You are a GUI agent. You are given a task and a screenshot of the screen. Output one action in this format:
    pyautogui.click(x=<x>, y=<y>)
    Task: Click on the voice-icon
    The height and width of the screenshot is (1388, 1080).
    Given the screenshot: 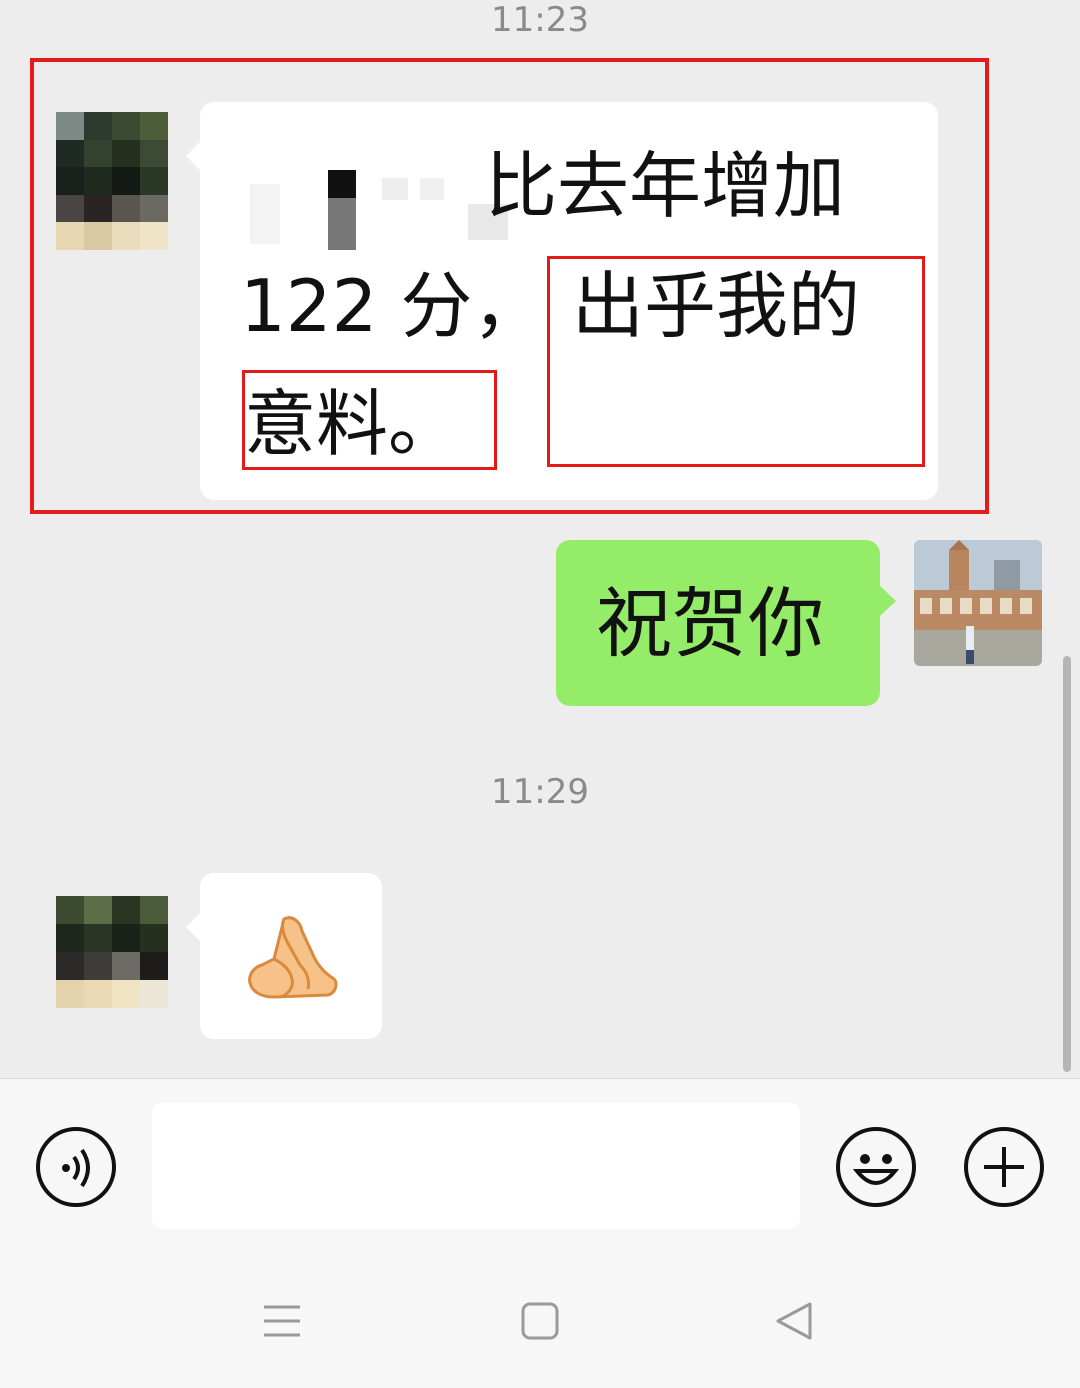 What is the action you would take?
    pyautogui.click(x=76, y=1168)
    